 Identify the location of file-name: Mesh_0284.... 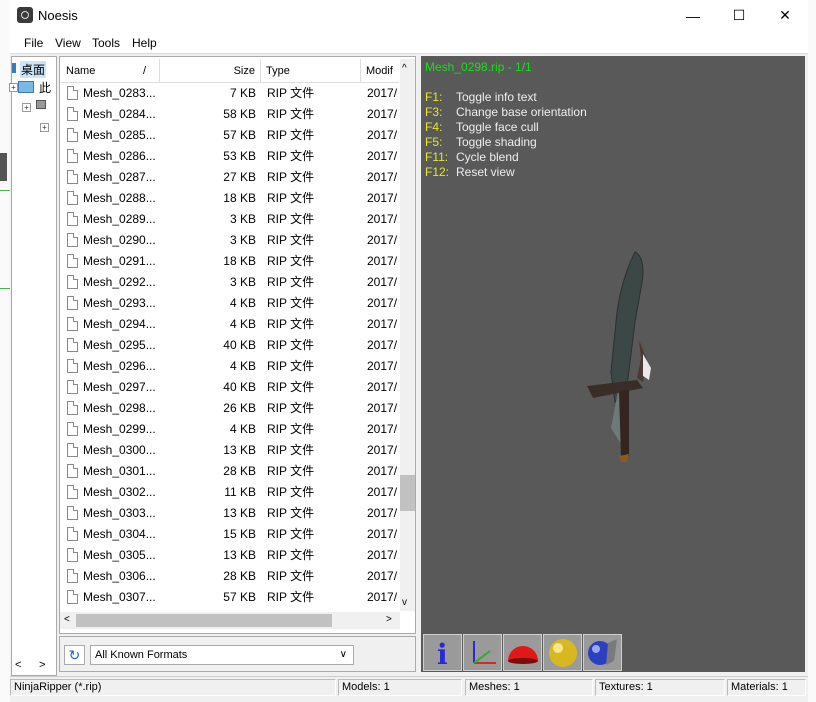
(119, 114).